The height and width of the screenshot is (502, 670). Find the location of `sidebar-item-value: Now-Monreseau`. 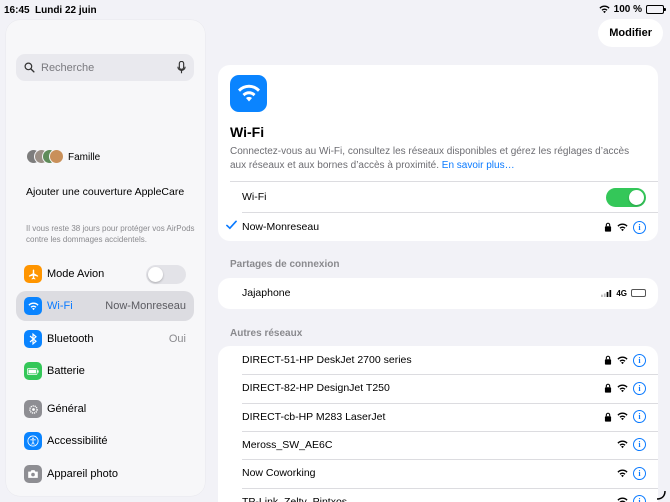

sidebar-item-value: Now-Monreseau is located at coordinates (145, 306).